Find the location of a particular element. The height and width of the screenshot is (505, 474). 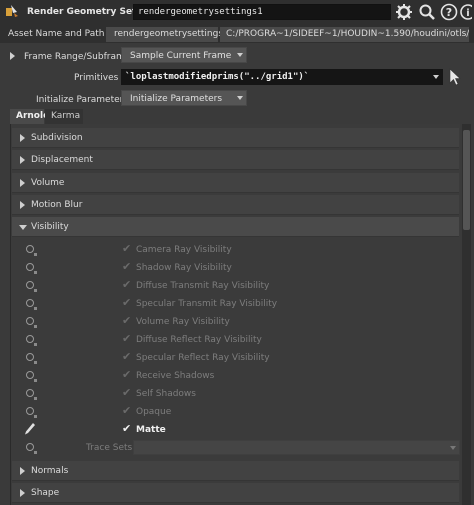

folder-displacement: Displacement is located at coordinates (235, 160).